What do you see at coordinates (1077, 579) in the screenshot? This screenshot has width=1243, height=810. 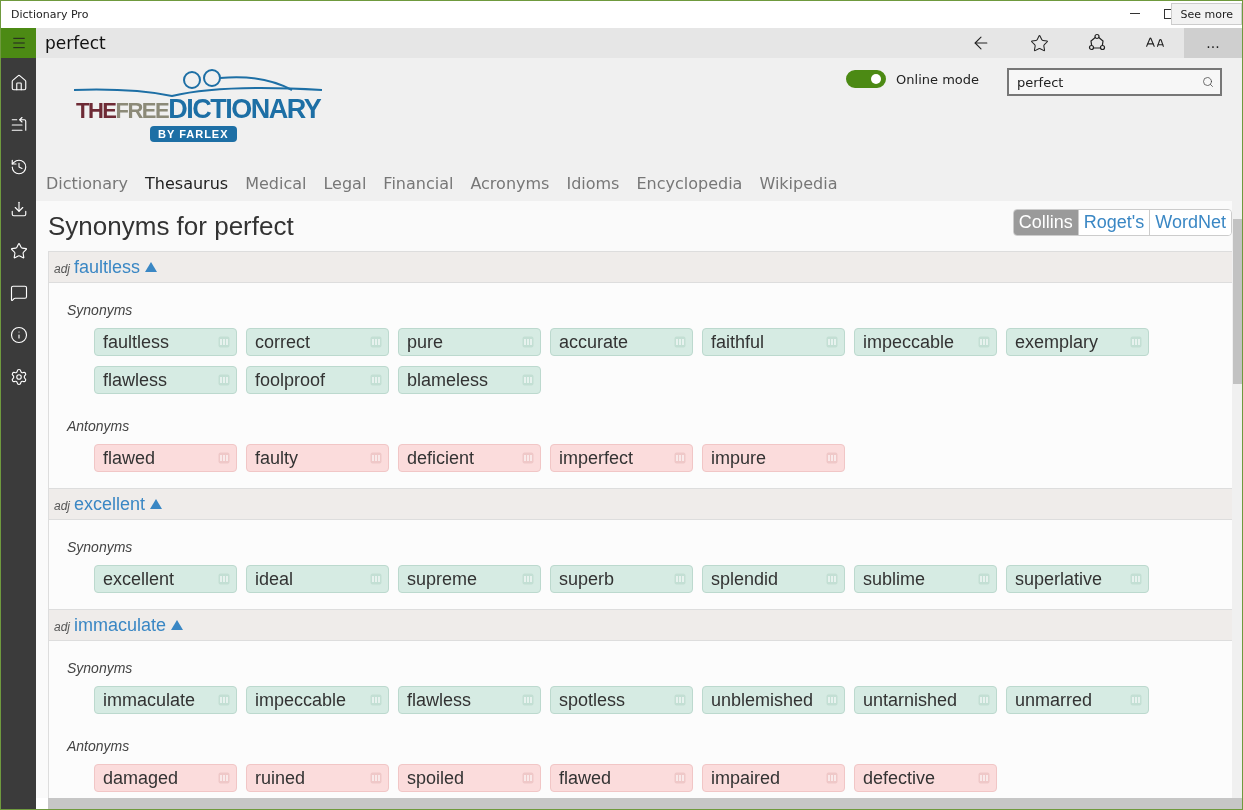 I see `synonym-chip: superlative` at bounding box center [1077, 579].